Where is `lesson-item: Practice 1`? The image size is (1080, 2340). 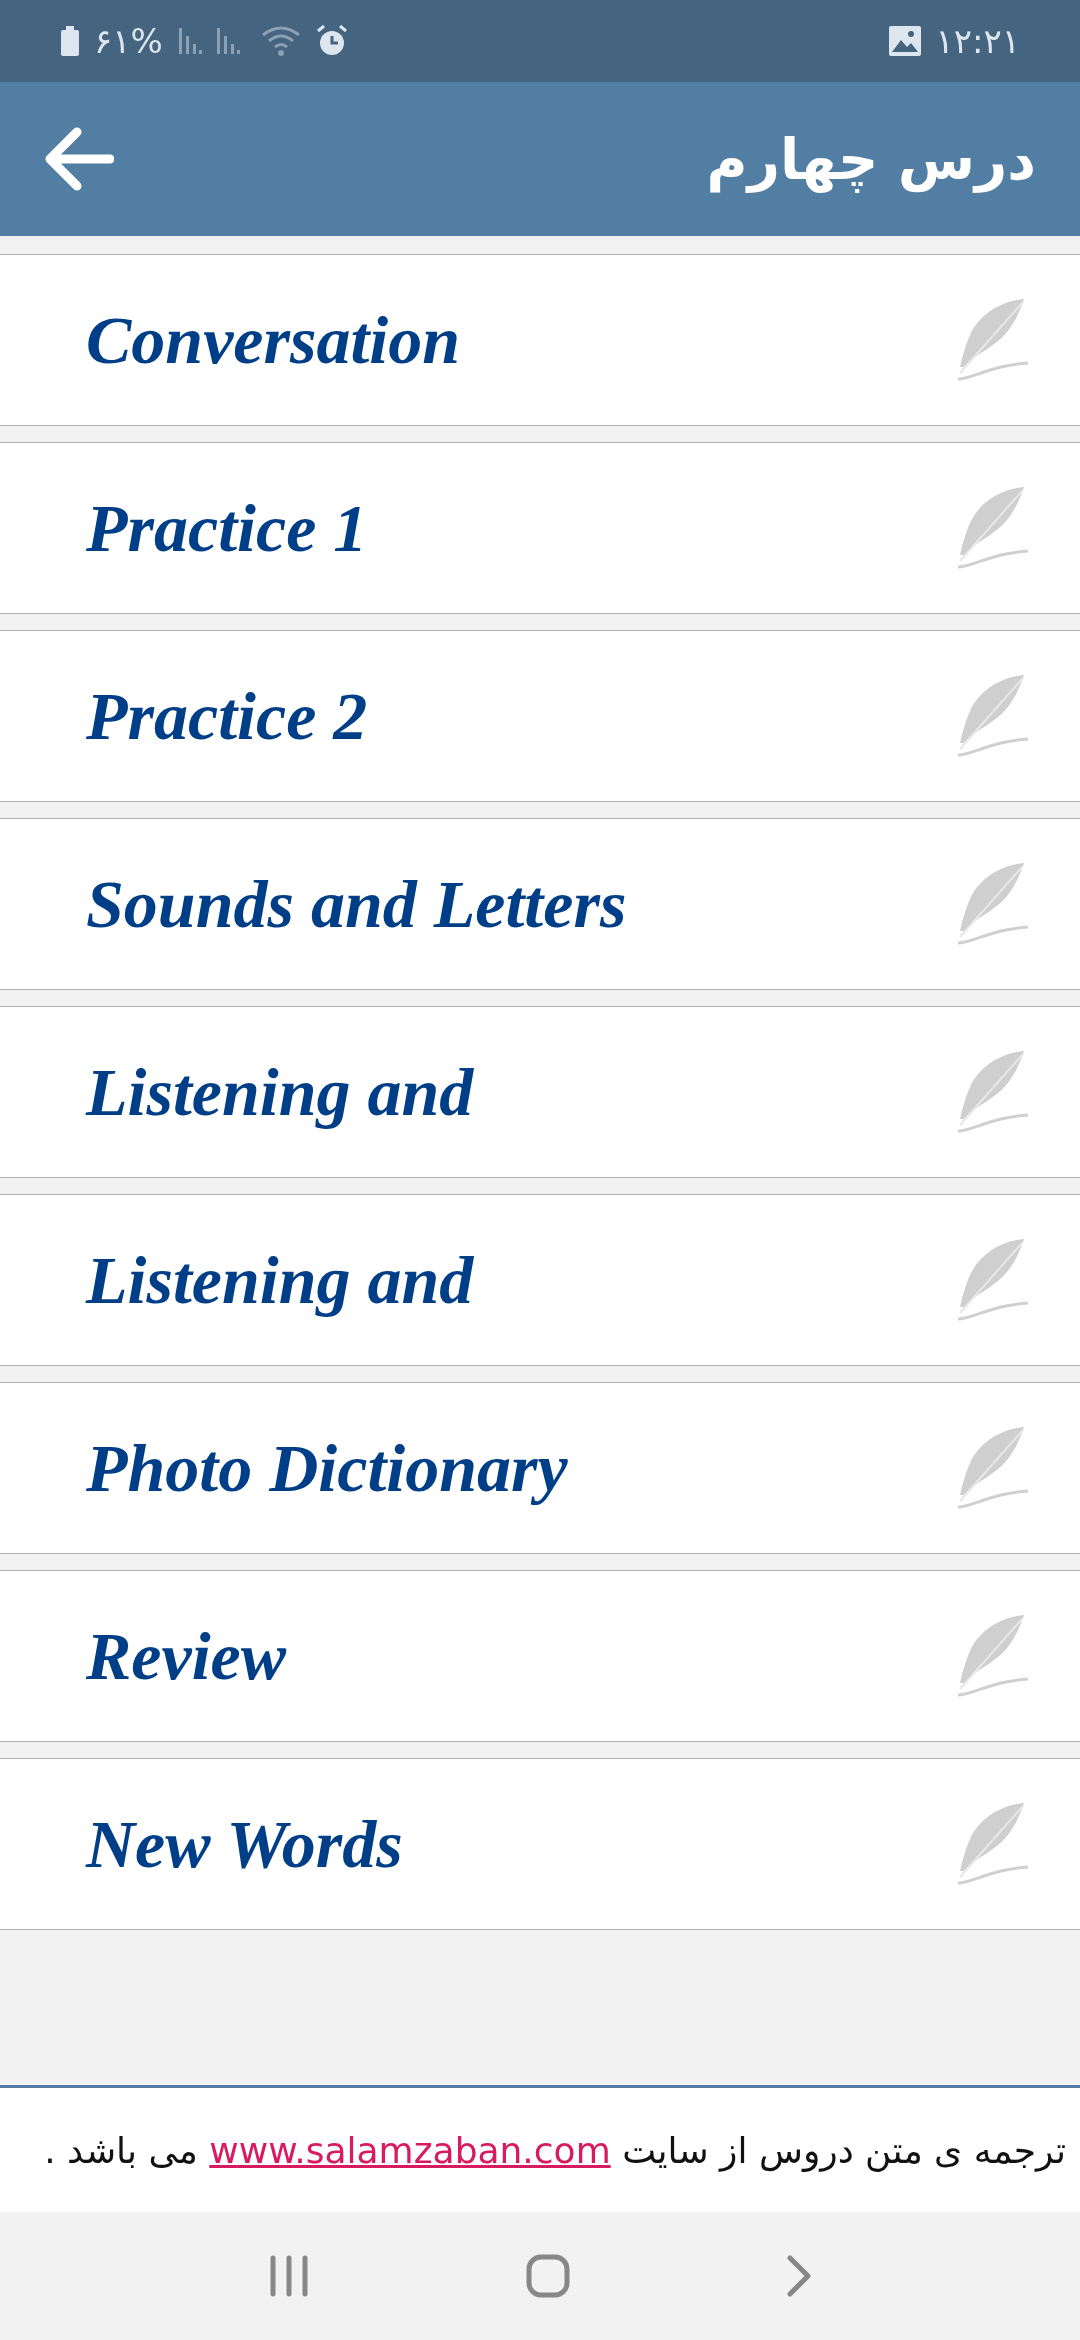
lesson-item: Practice 1 is located at coordinates (540, 528).